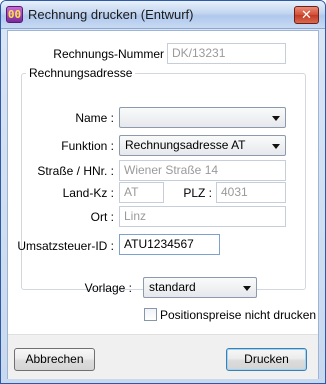 The height and width of the screenshot is (384, 326). What do you see at coordinates (200, 287) in the screenshot?
I see `vorlage-dropdown: standard` at bounding box center [200, 287].